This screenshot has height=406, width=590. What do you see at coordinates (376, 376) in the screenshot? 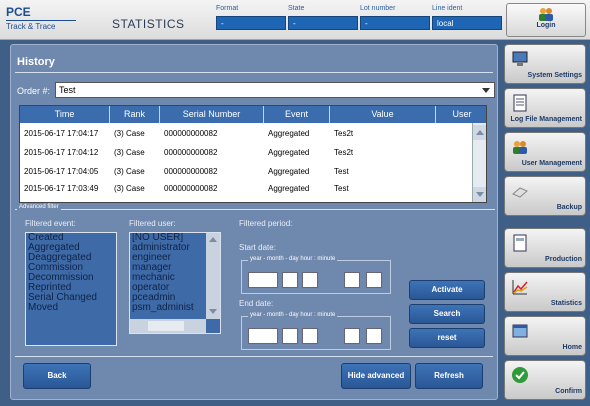
I see `hide-advanced-button: Hide advanced` at bounding box center [376, 376].